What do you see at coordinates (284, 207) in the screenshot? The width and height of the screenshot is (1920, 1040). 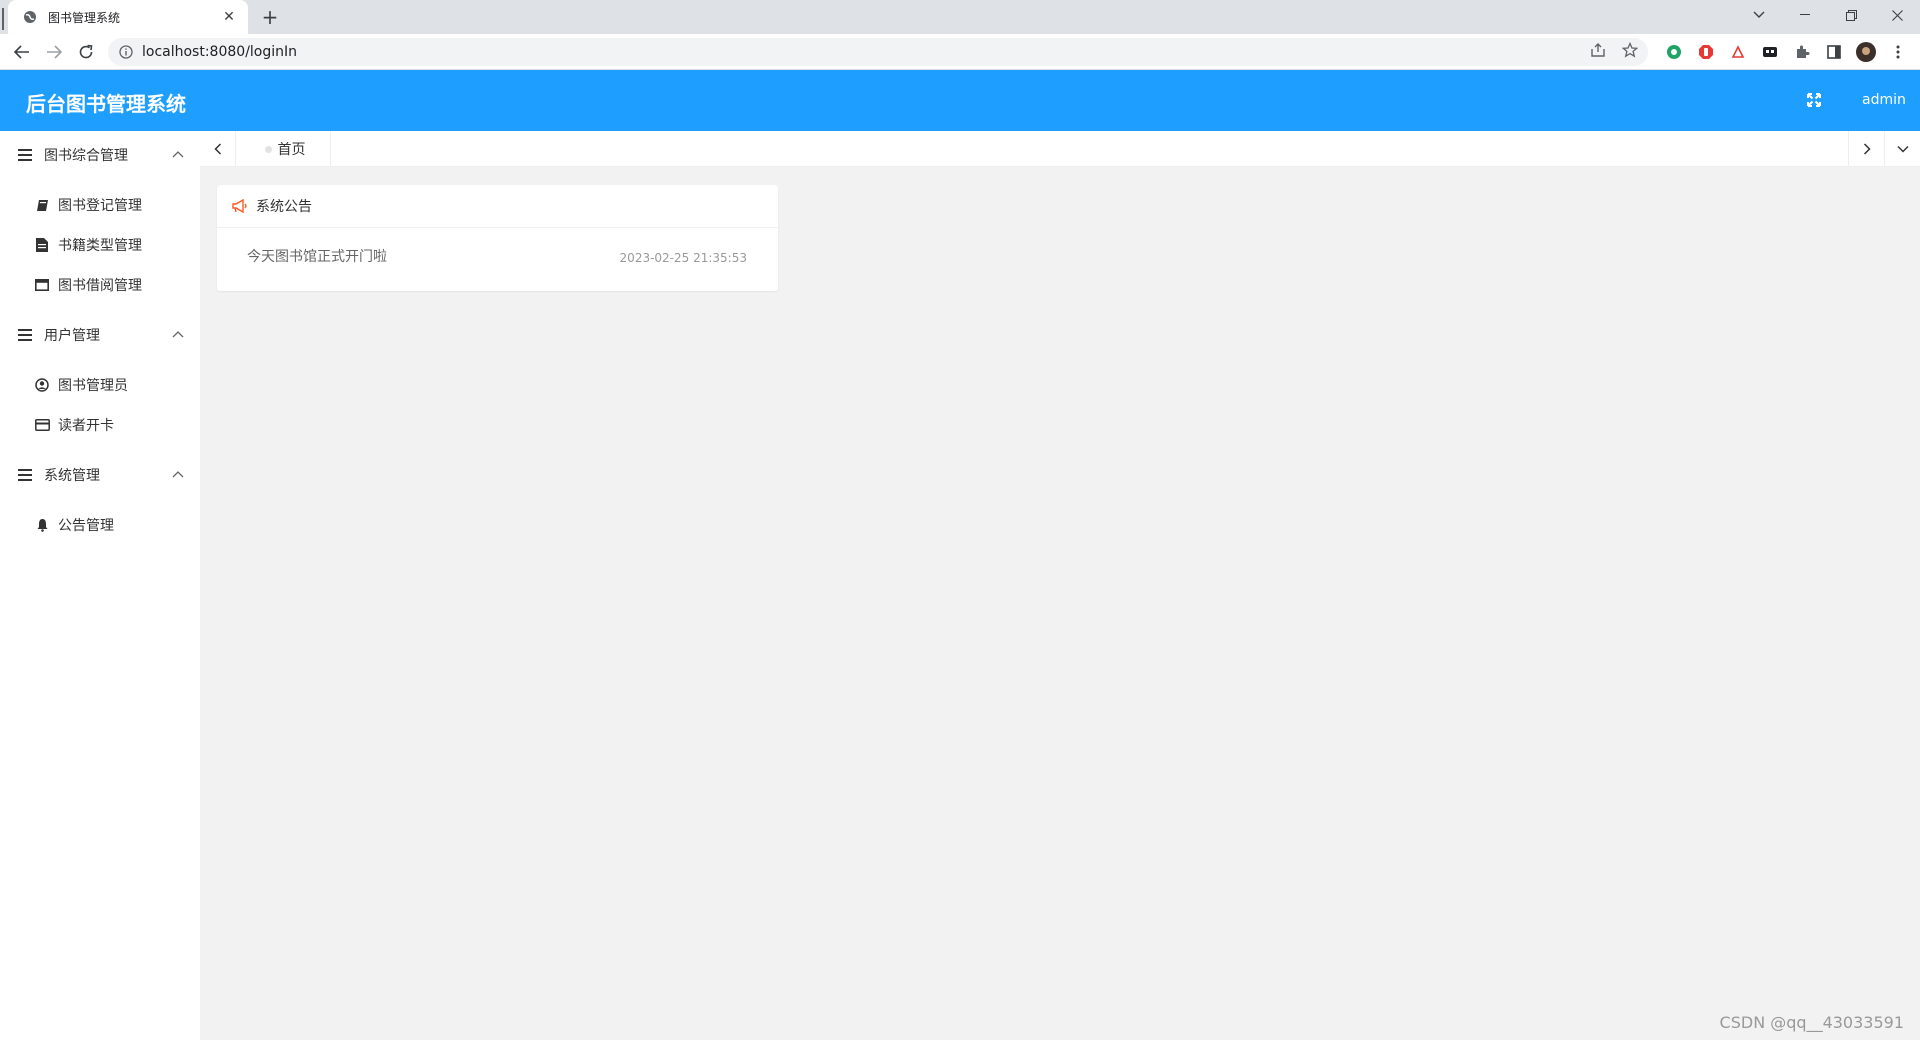 I see `notice-card-title: 系统公告` at bounding box center [284, 207].